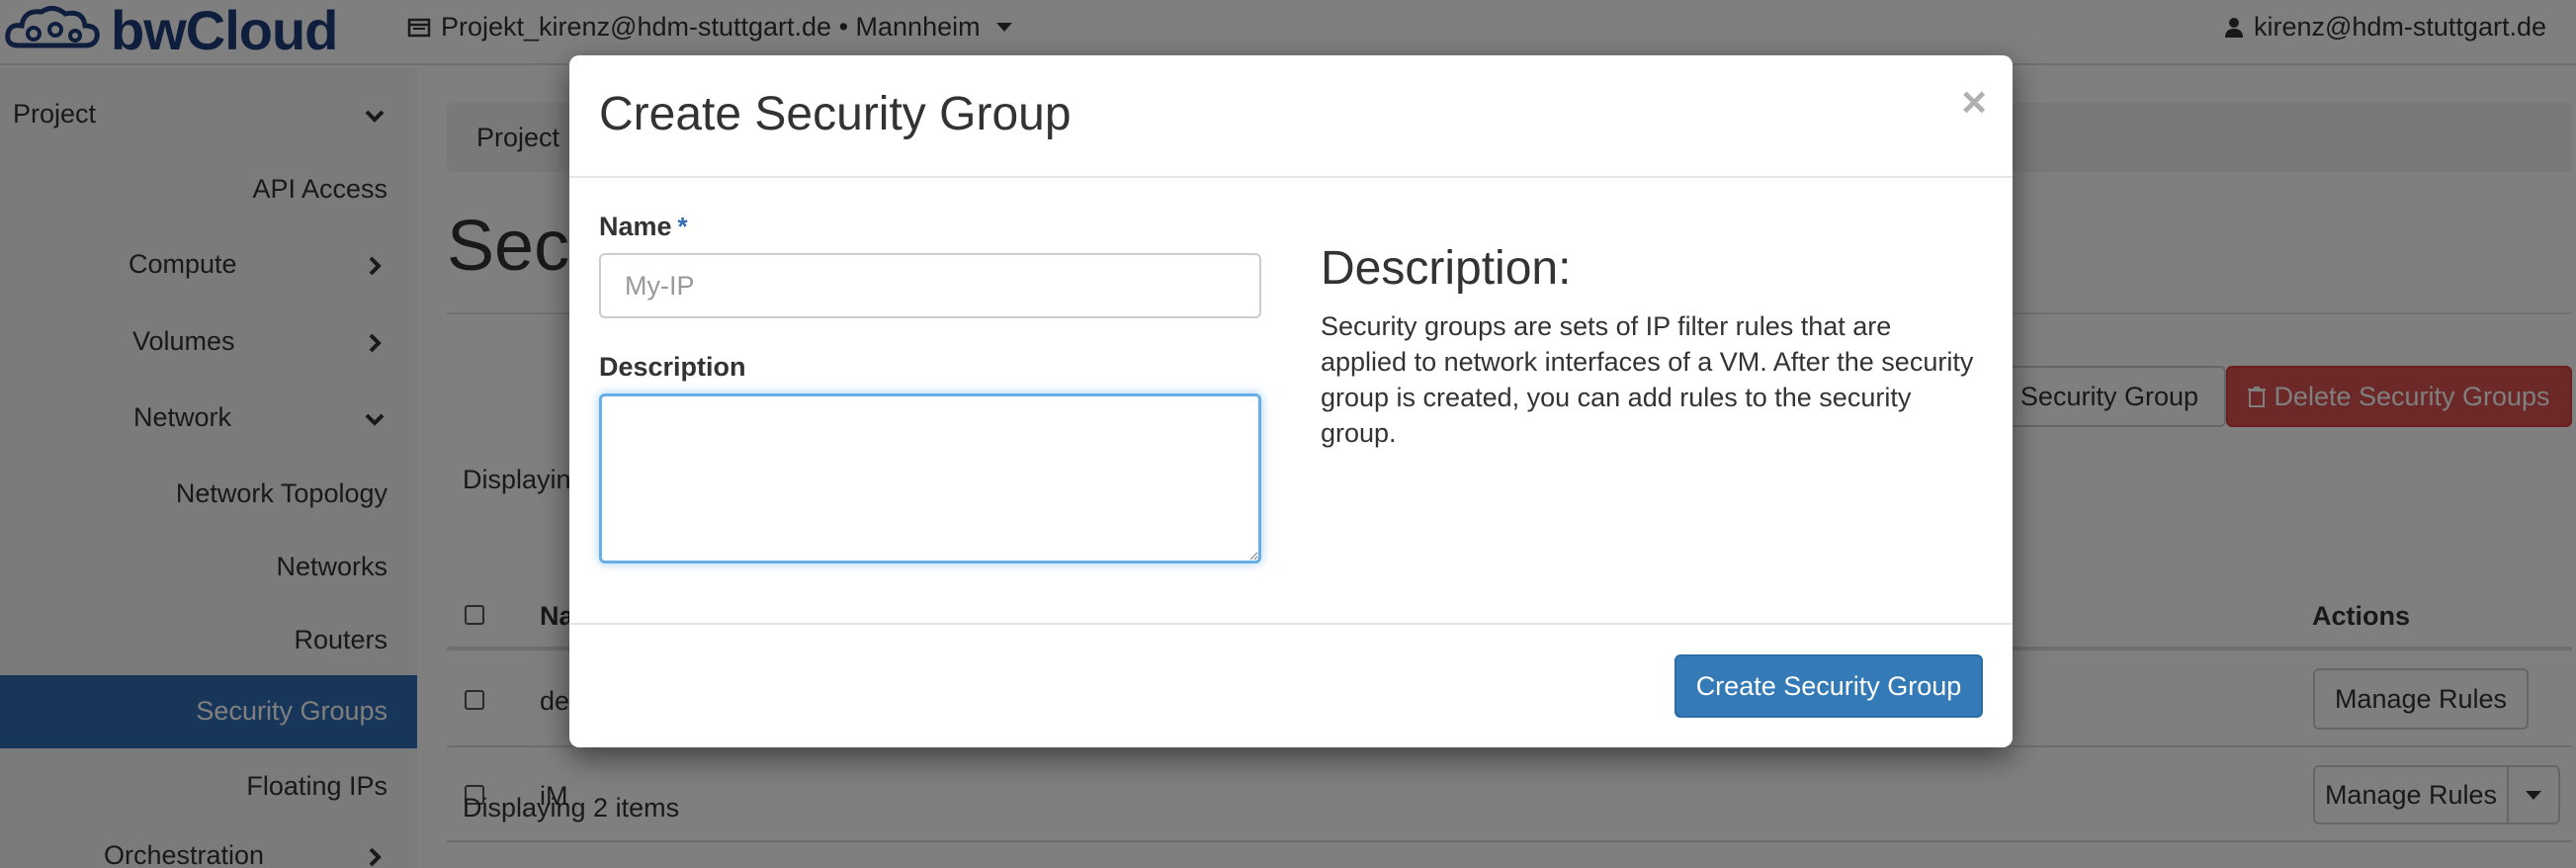 The width and height of the screenshot is (2576, 868). I want to click on close-icon: ×, so click(1974, 103).